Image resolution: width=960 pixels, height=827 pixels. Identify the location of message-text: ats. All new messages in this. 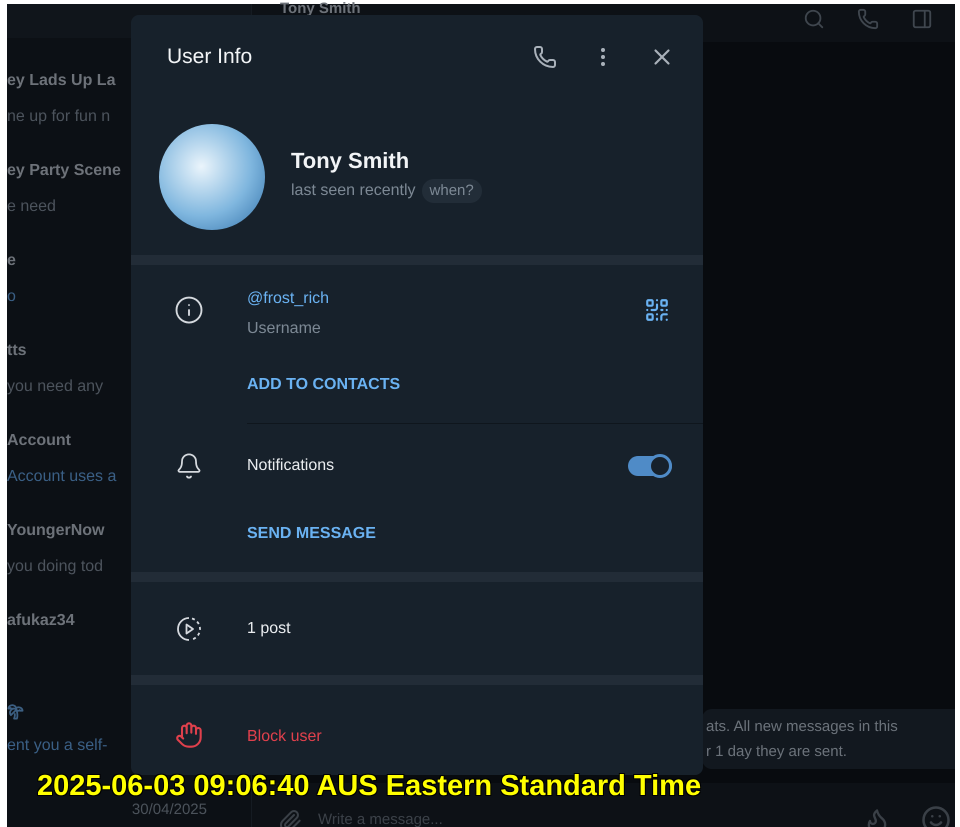
(802, 727).